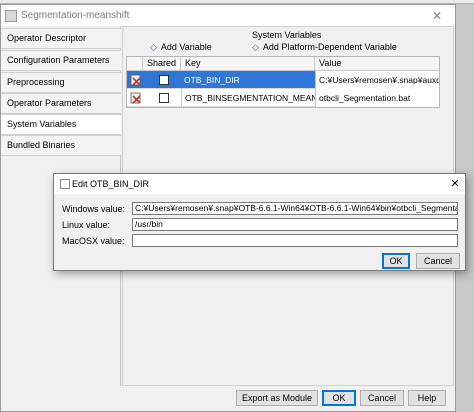 The width and height of the screenshot is (474, 412). What do you see at coordinates (295, 240) in the screenshot?
I see `macosx-value-input` at bounding box center [295, 240].